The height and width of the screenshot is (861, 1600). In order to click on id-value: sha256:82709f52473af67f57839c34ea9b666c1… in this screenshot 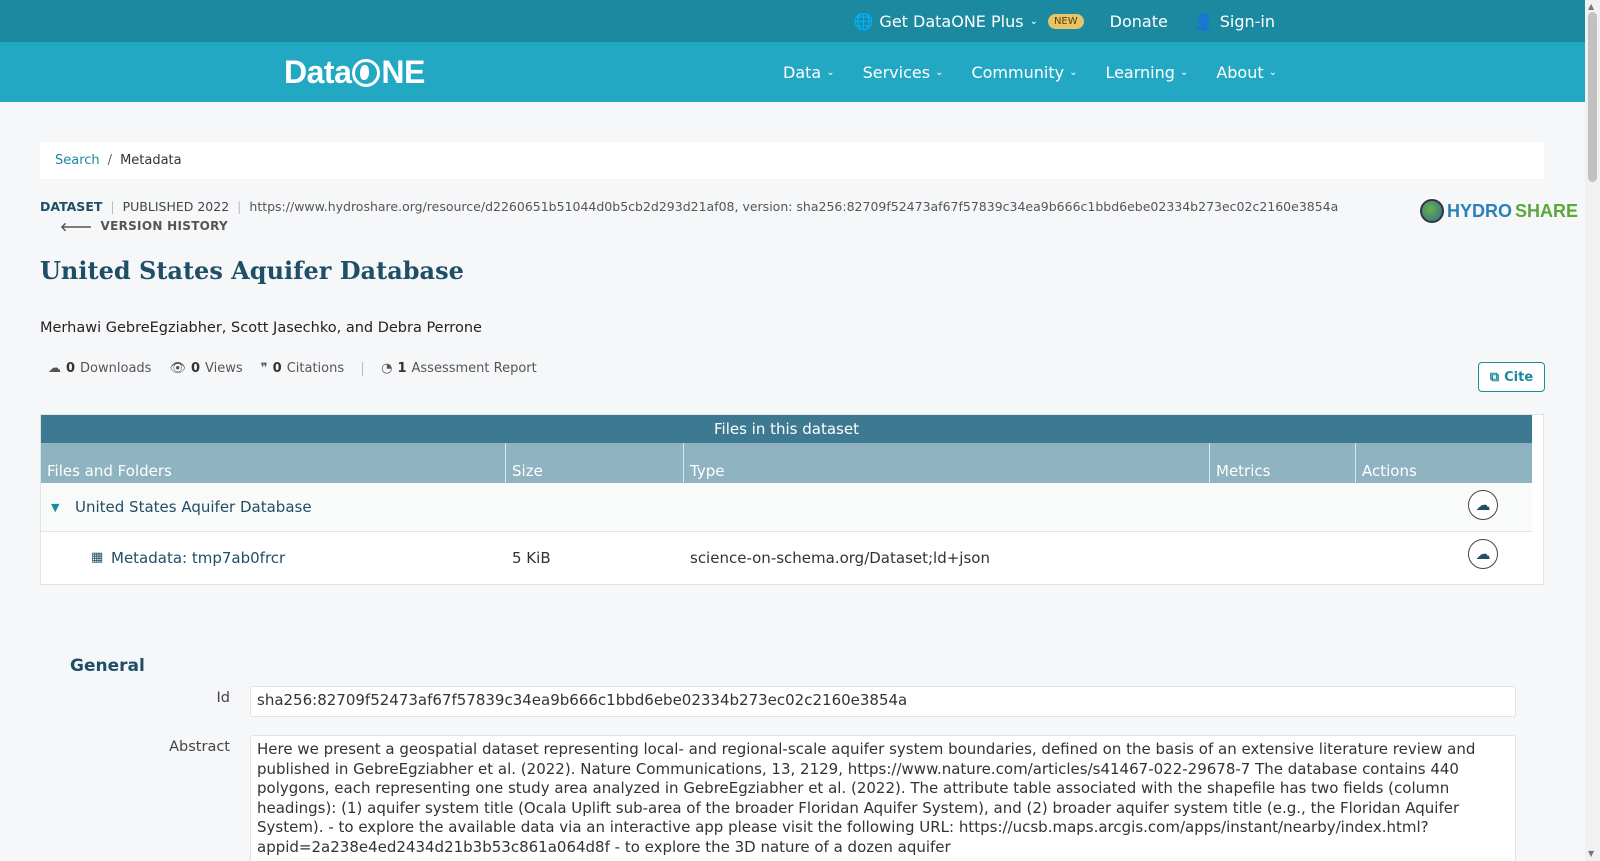, I will do `click(883, 701)`.